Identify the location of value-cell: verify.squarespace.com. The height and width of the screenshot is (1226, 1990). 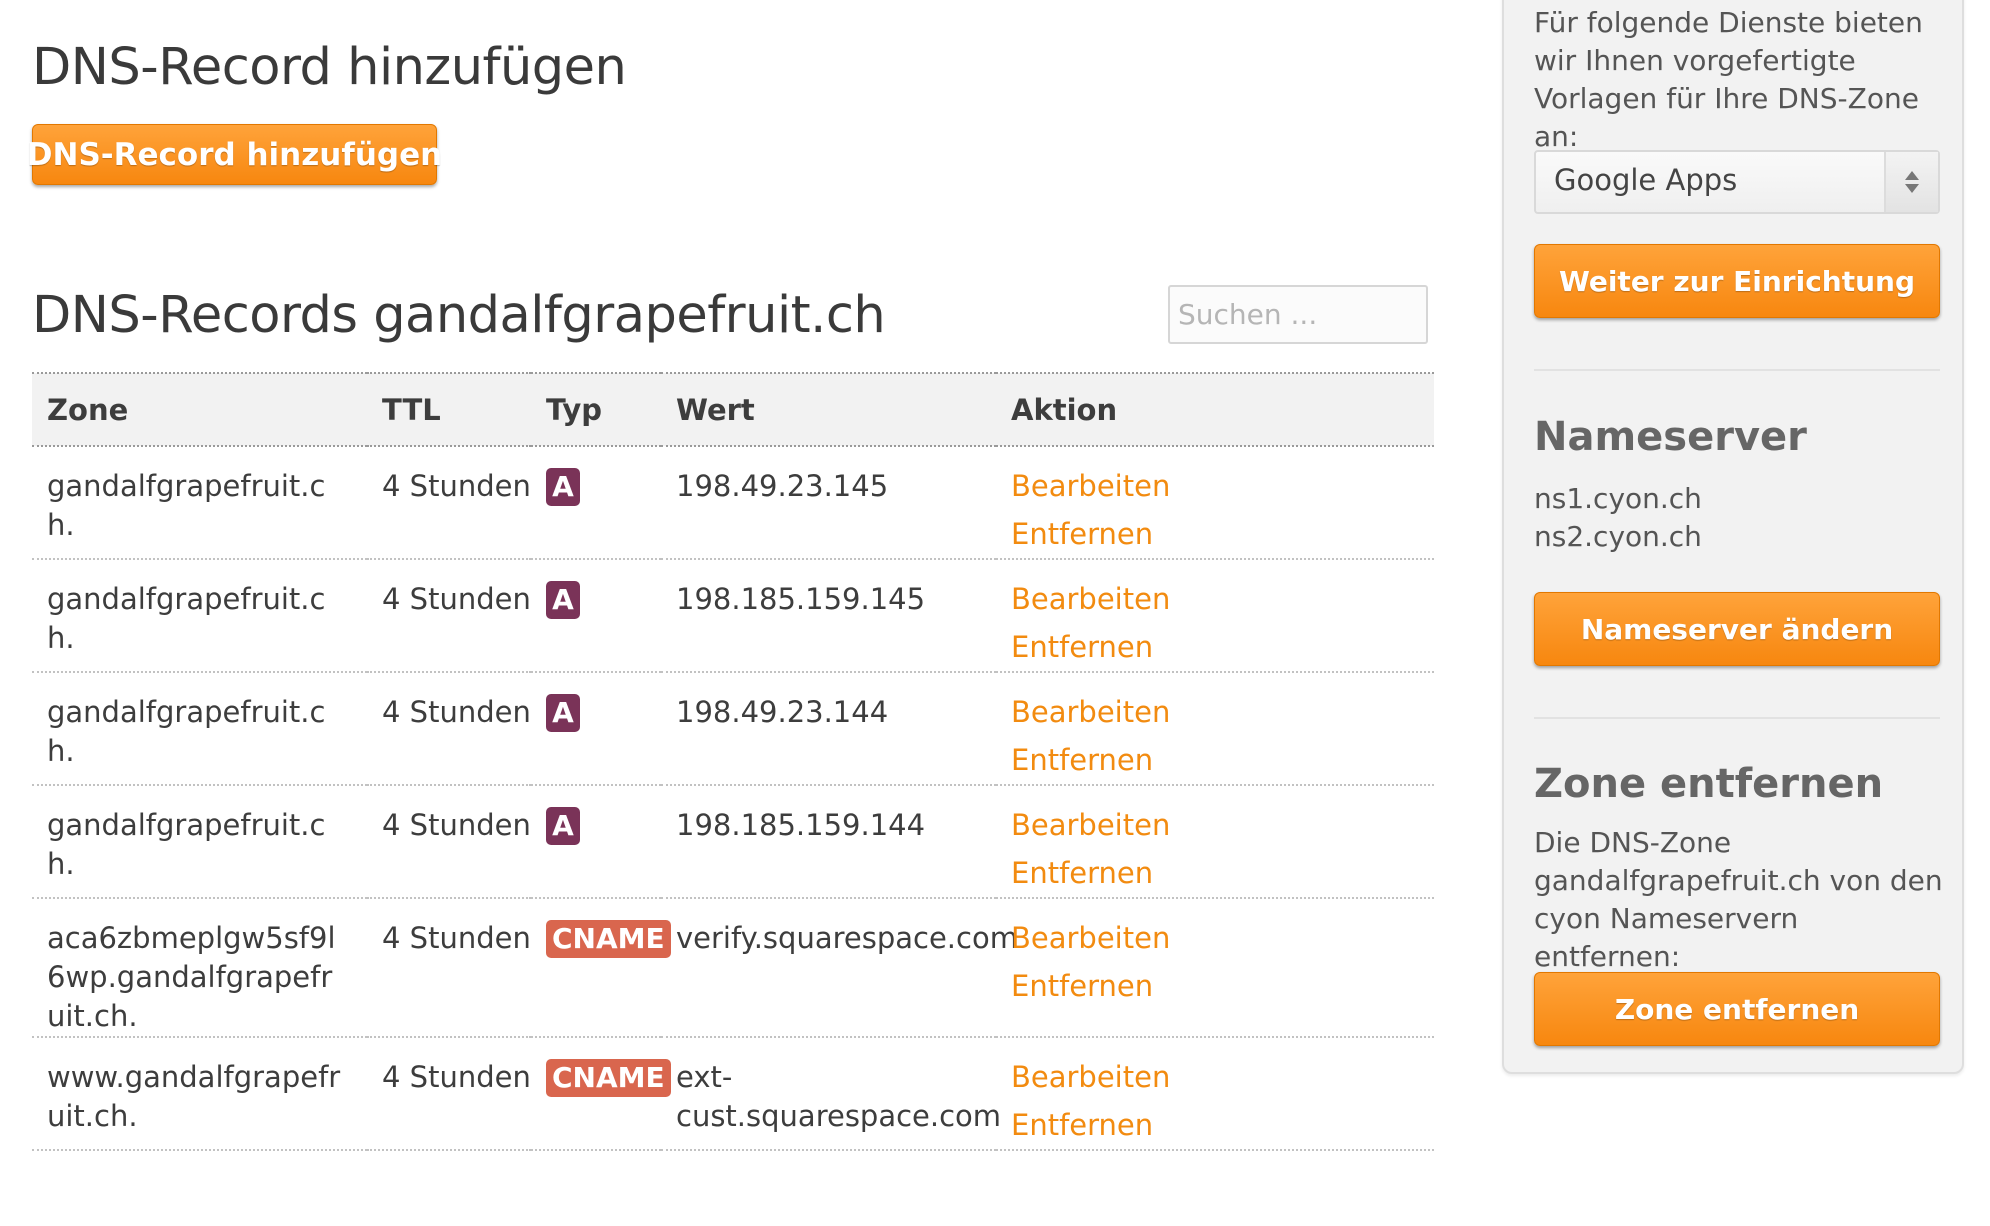
(839, 968).